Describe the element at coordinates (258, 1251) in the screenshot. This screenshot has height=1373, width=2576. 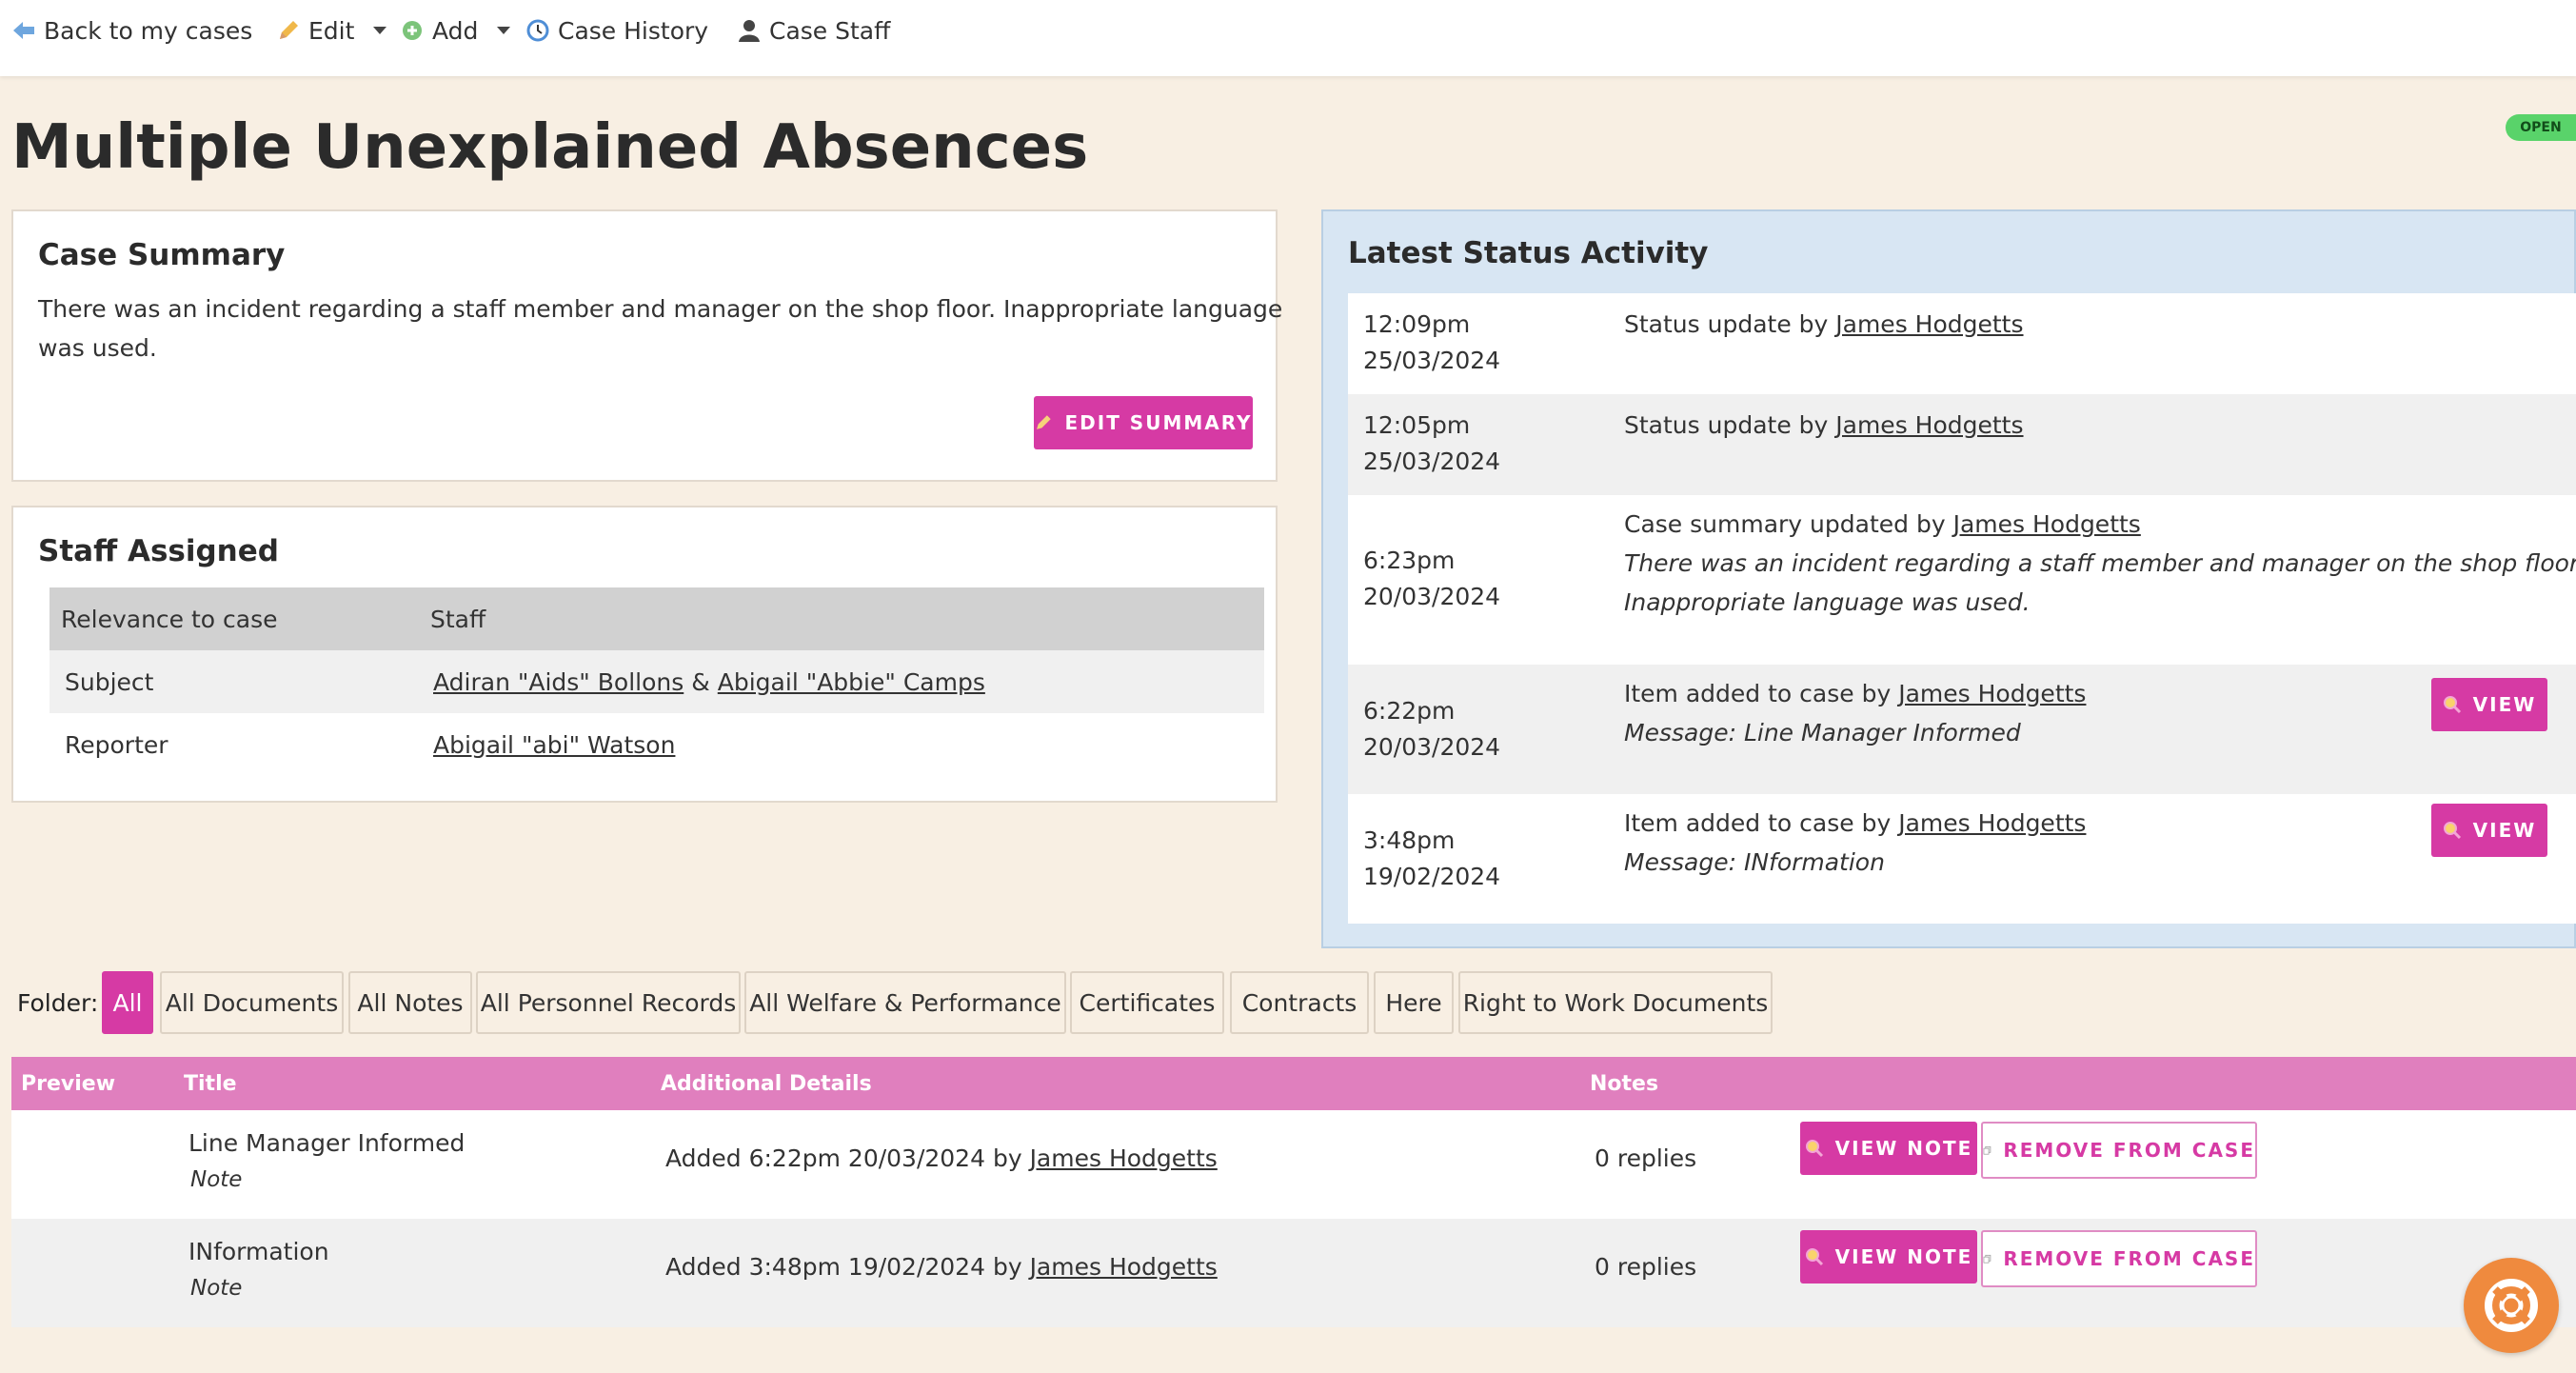
I see `file-title: INformation` at that location.